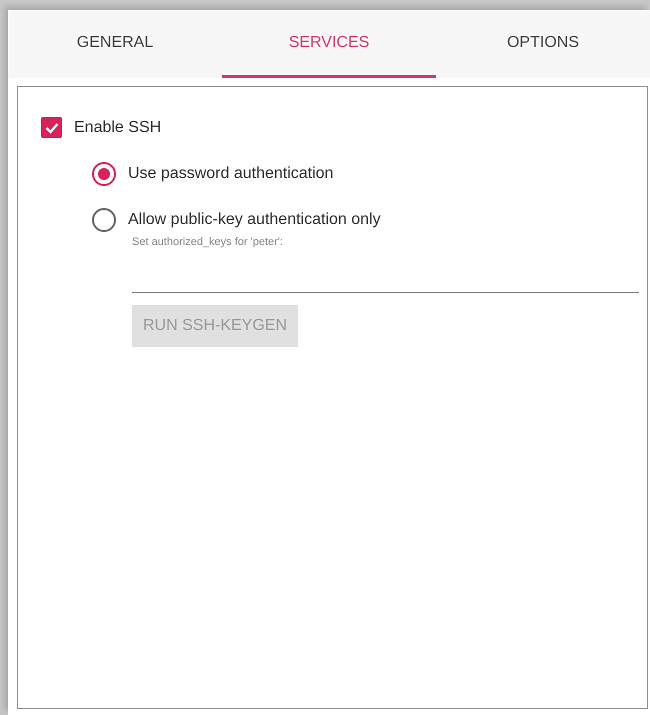  Describe the element at coordinates (231, 174) in the screenshot. I see `radio-label: Use password authentication` at that location.